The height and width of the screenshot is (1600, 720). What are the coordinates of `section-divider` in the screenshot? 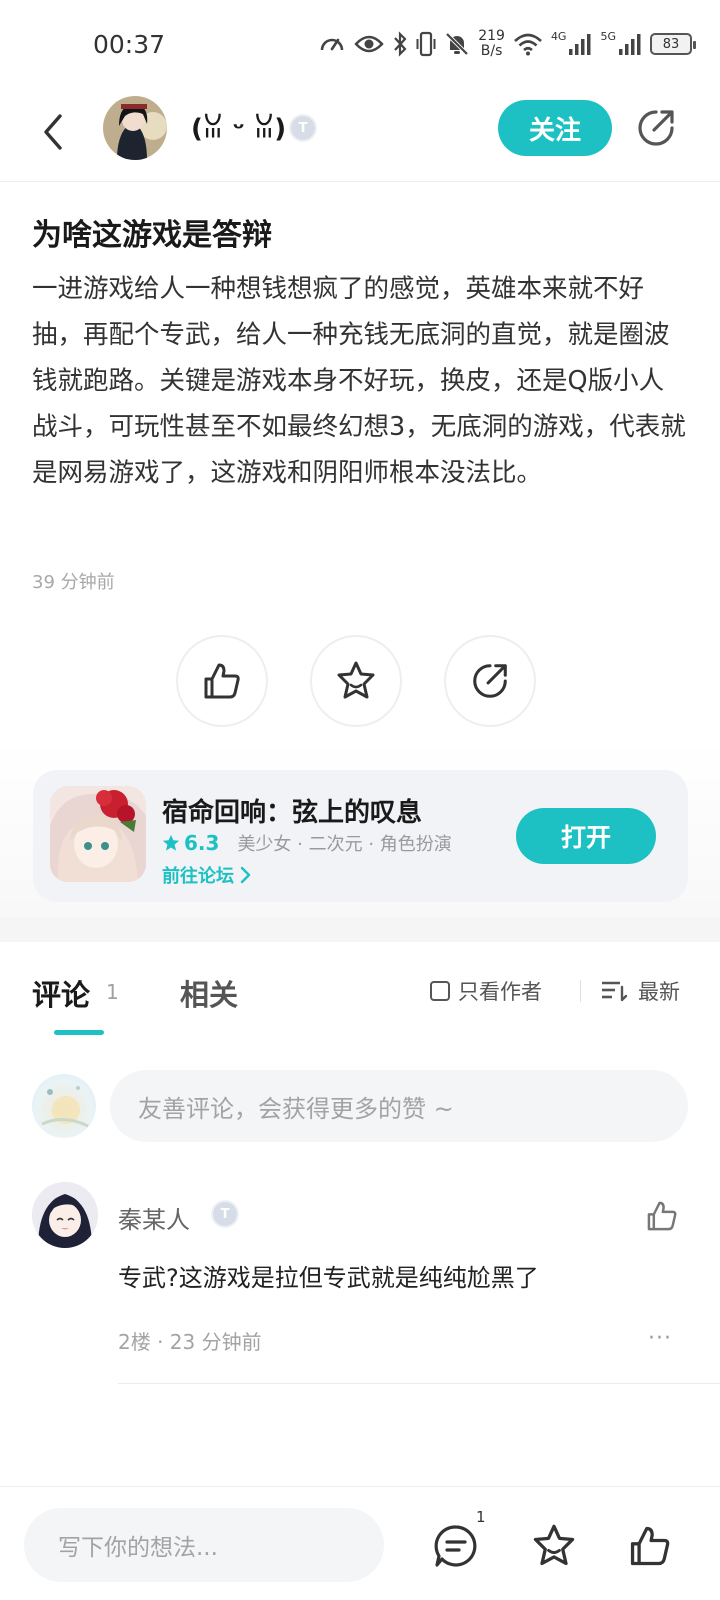 It's located at (360, 930).